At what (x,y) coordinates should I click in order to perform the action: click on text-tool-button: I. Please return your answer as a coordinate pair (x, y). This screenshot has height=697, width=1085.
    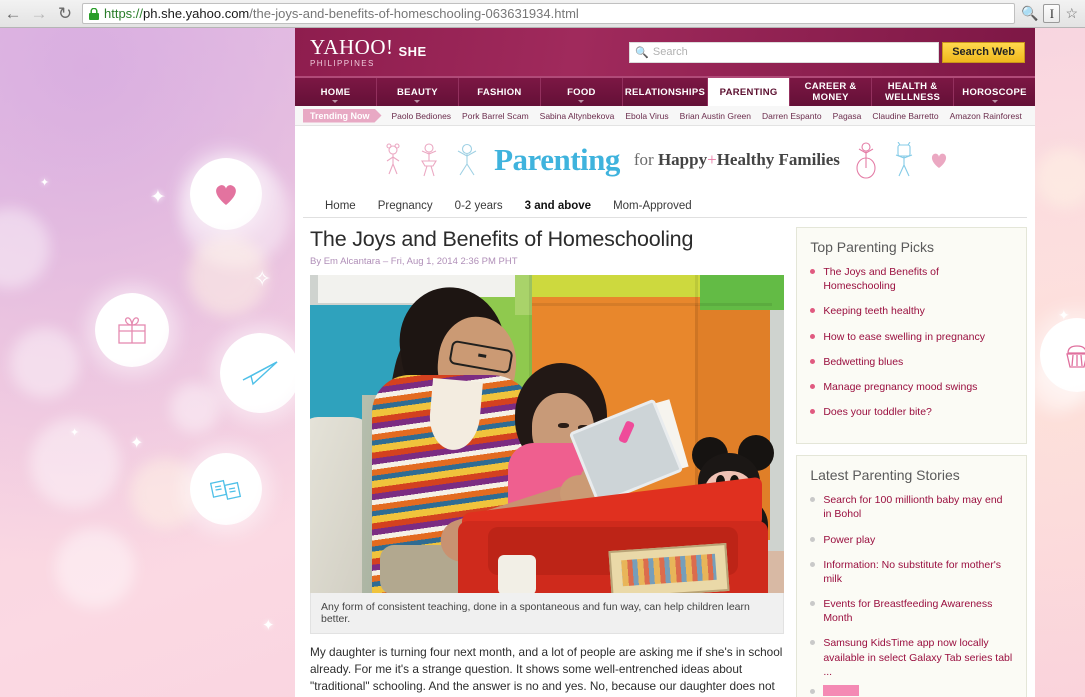
    Looking at the image, I should click on (1052, 13).